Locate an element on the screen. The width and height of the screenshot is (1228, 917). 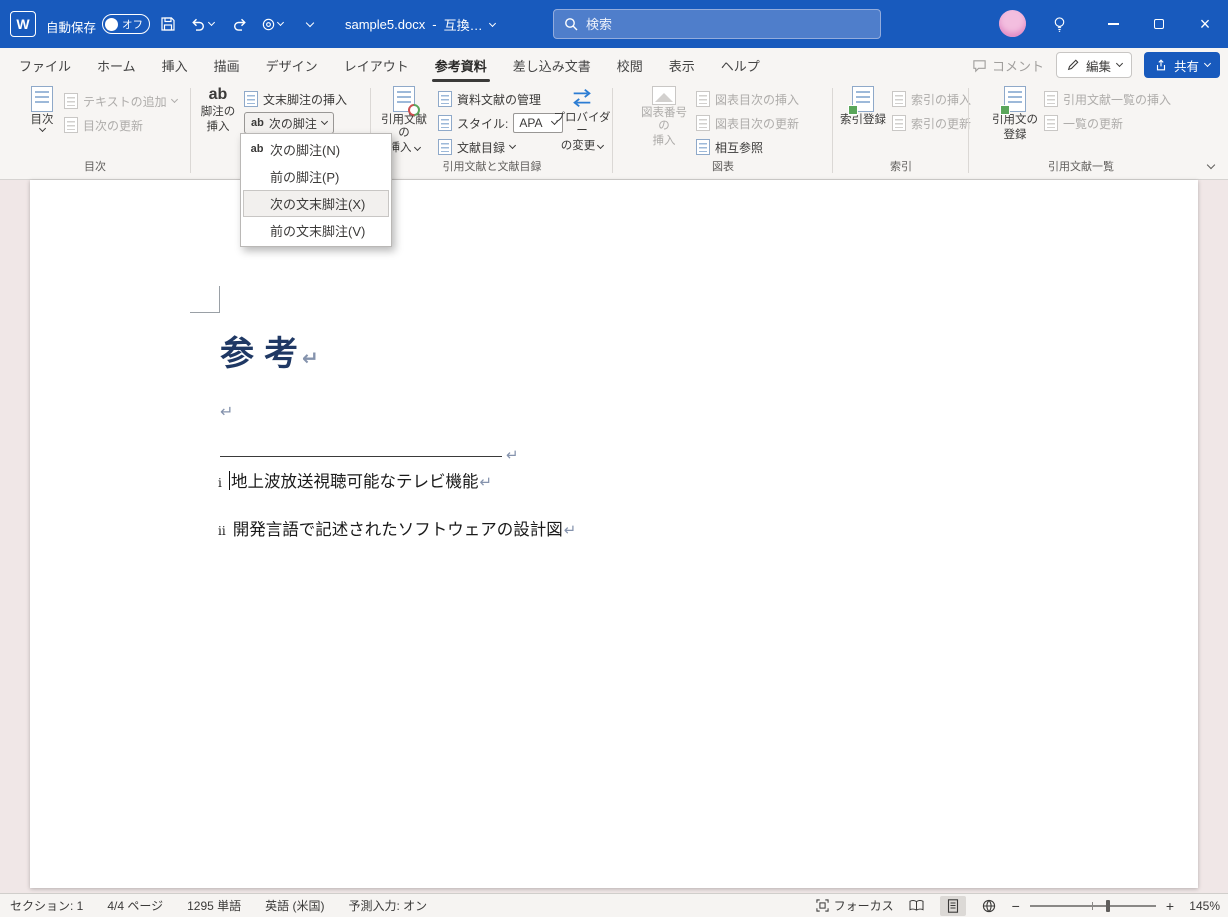
next-footnote-button: ab 次の脚注 is located at coordinates (289, 123).